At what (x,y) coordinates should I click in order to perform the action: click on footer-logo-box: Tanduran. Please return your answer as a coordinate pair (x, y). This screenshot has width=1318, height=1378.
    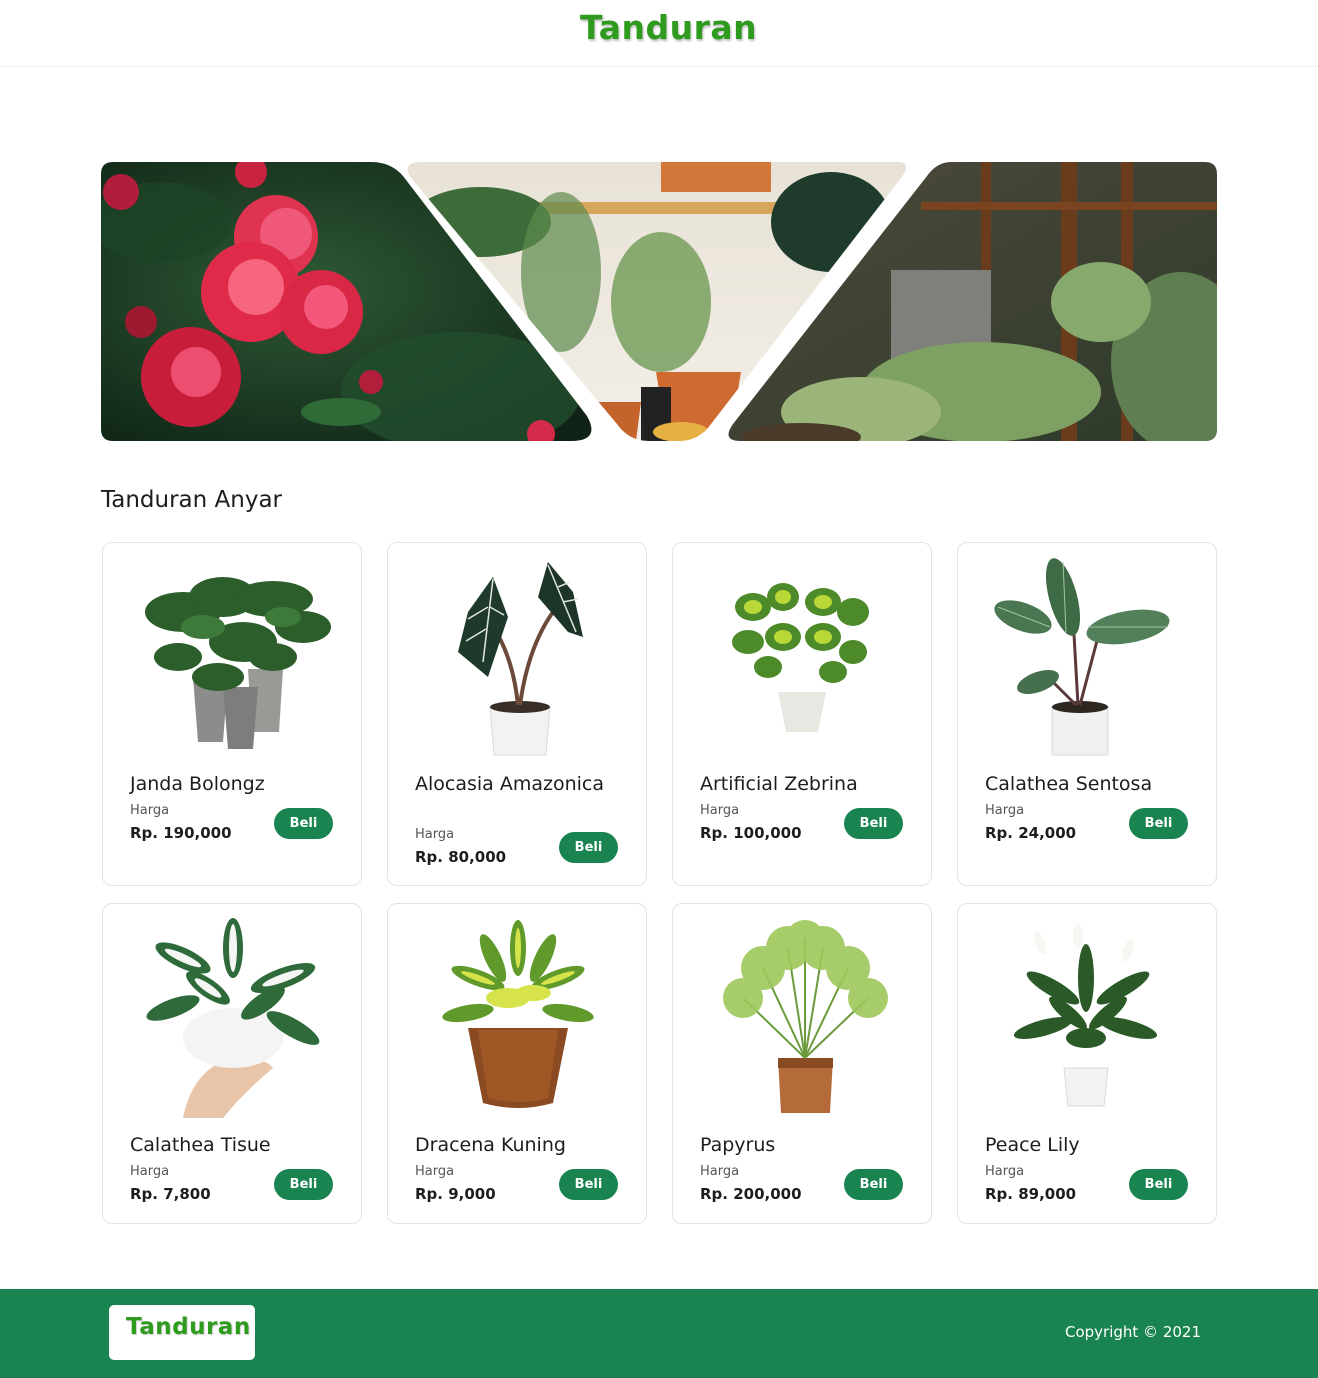
    Looking at the image, I should click on (182, 1332).